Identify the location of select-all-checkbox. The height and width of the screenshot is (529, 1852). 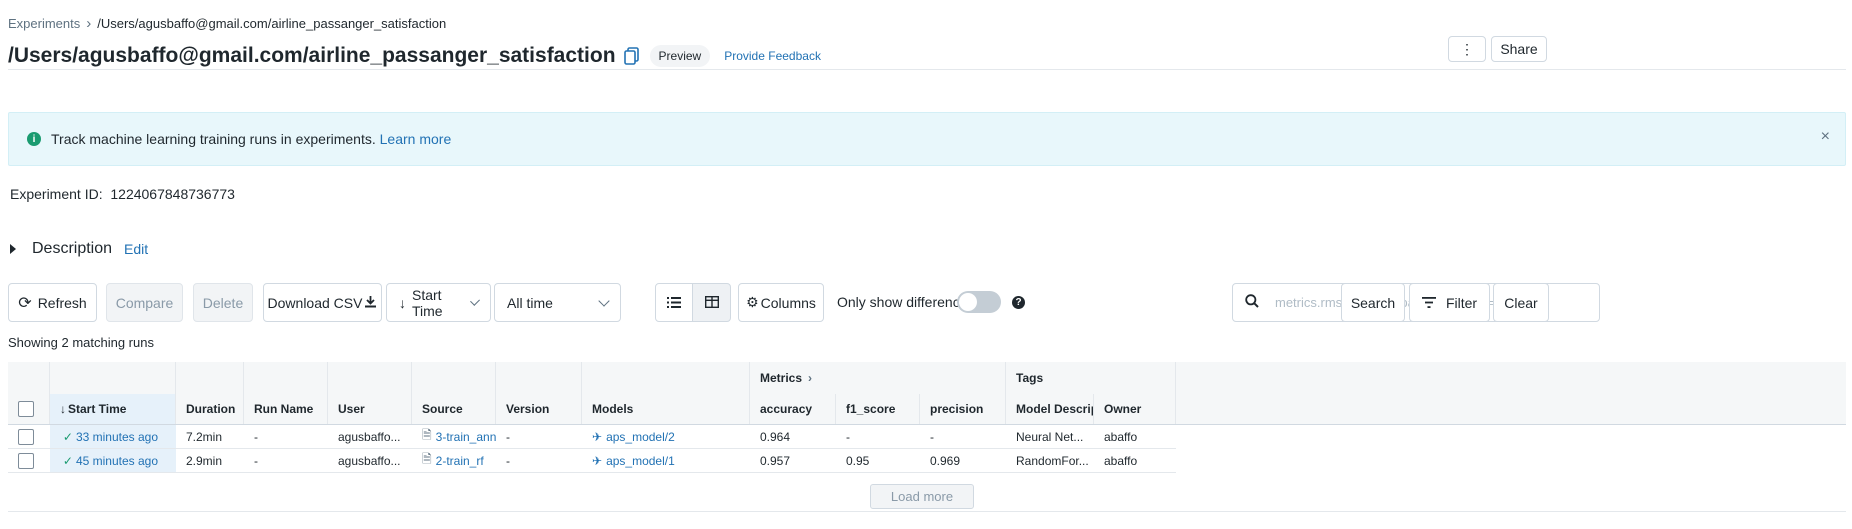
(26, 409).